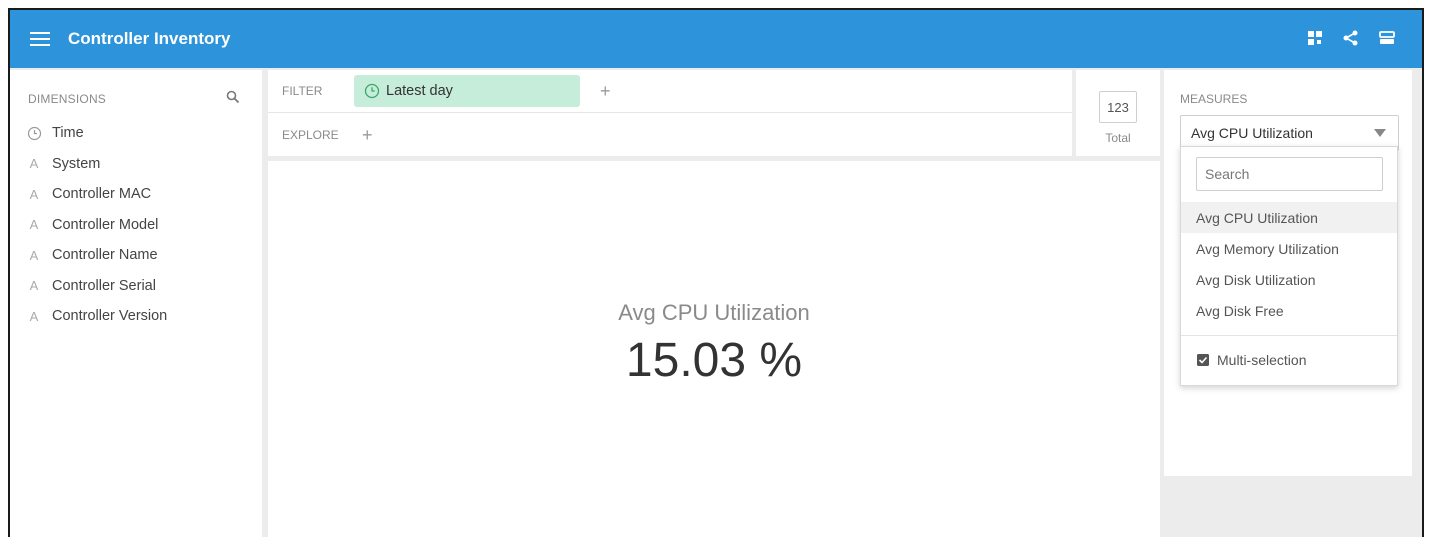 The height and width of the screenshot is (537, 1432). What do you see at coordinates (714, 312) in the screenshot?
I see `visualization-measure-label: Avg CPU Utilization` at bounding box center [714, 312].